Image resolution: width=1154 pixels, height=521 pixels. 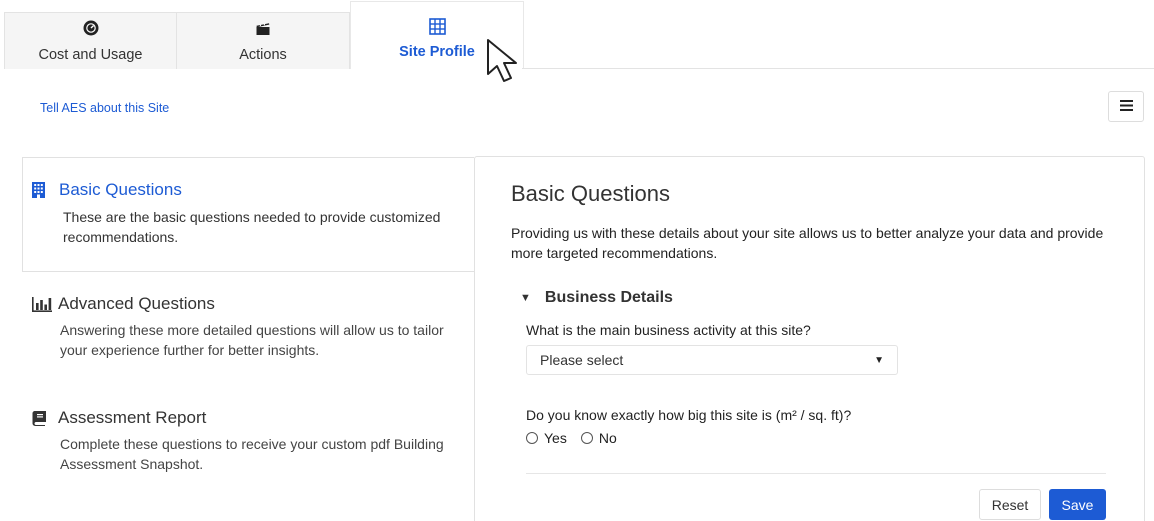 What do you see at coordinates (132, 417) in the screenshot?
I see `sidebar-item-title: Assessment Report` at bounding box center [132, 417].